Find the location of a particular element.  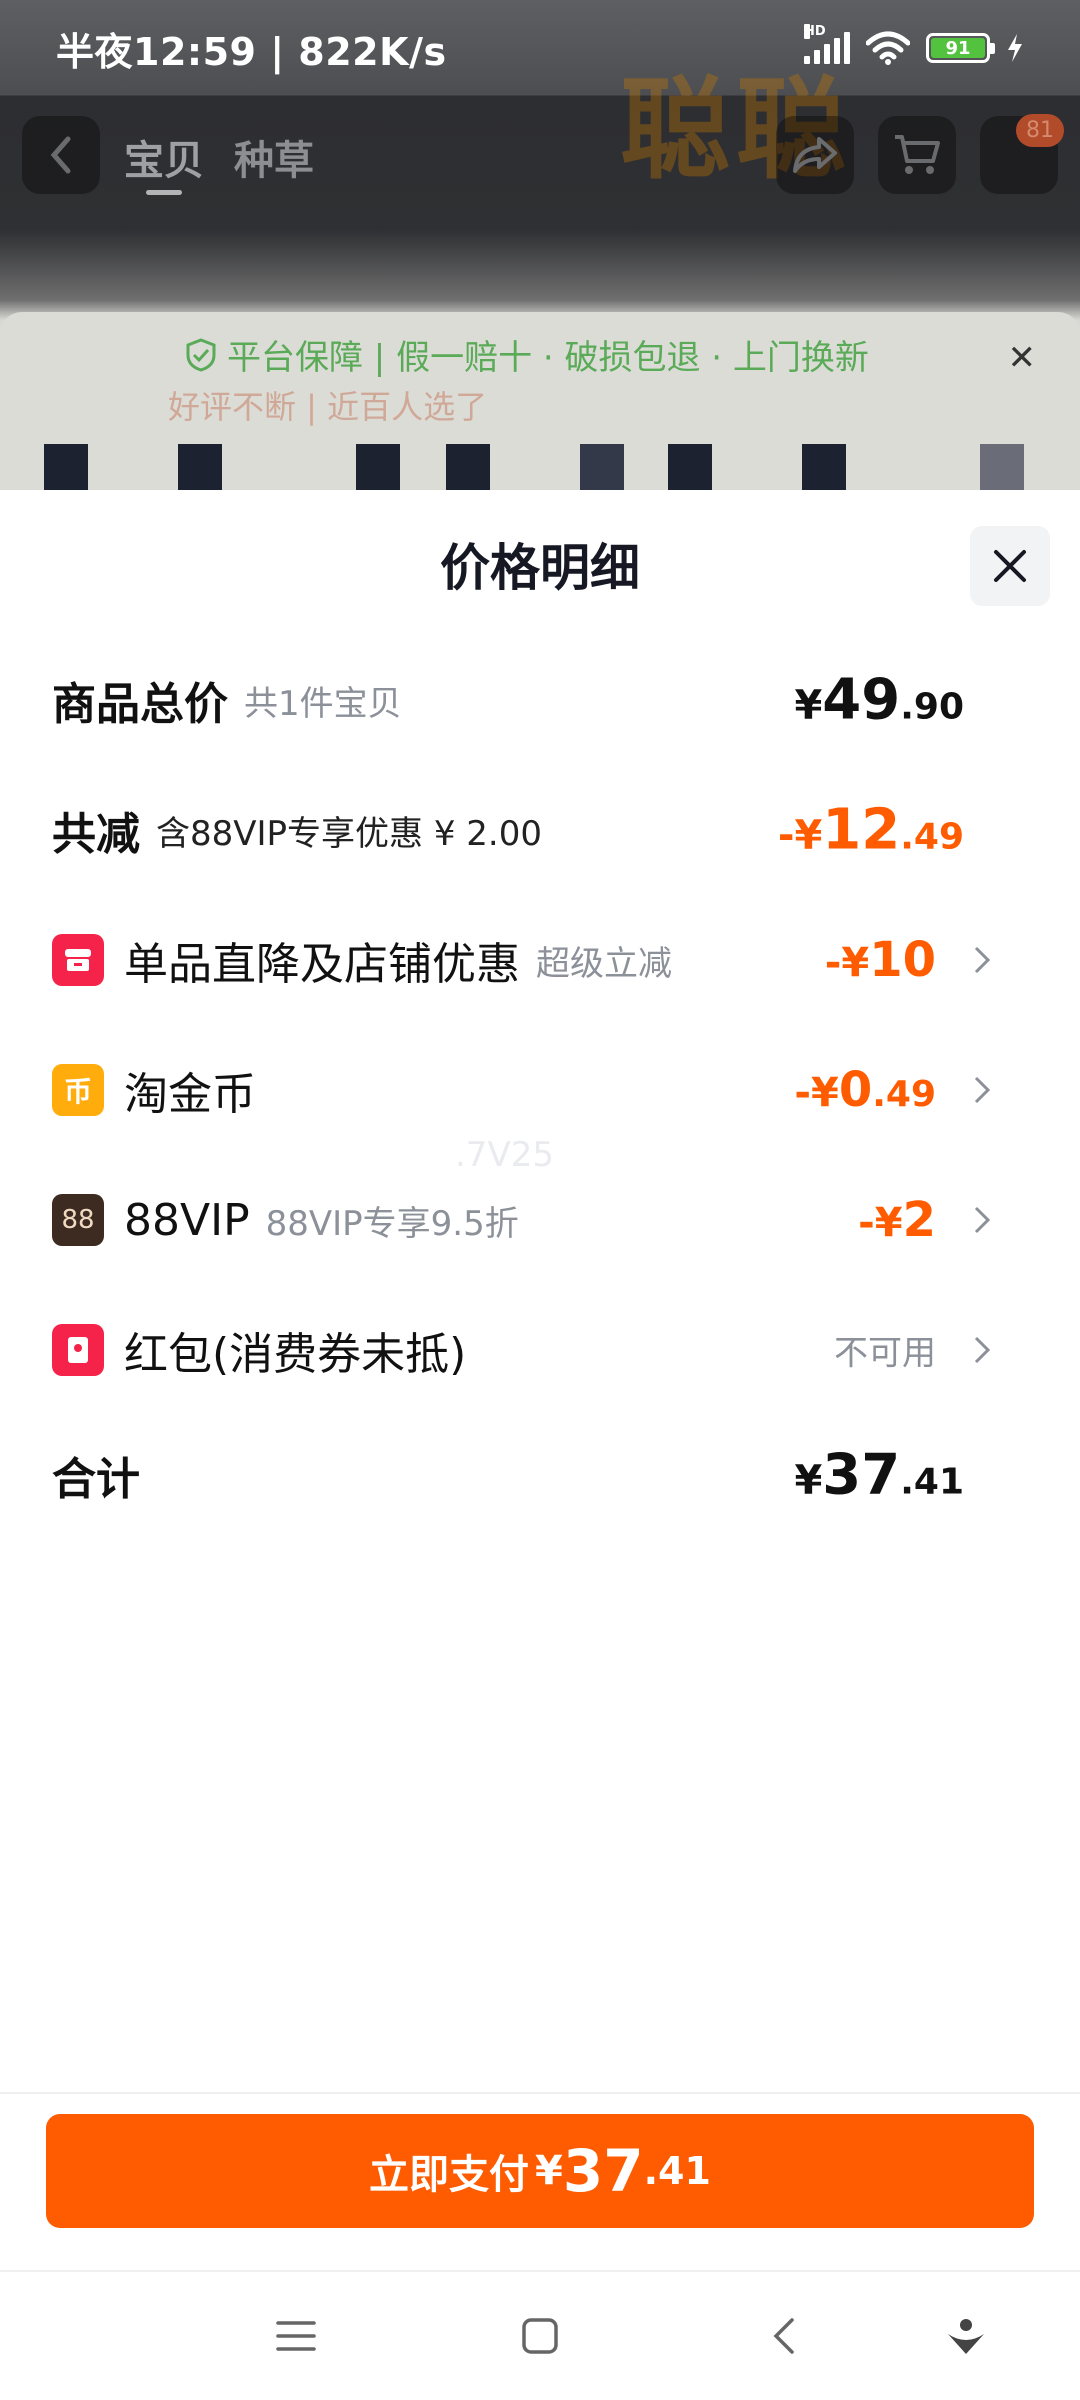

guarantee-text: 平台保障 | 假一赔十 · 破损包退 · 上门换新 is located at coordinates (548, 358).